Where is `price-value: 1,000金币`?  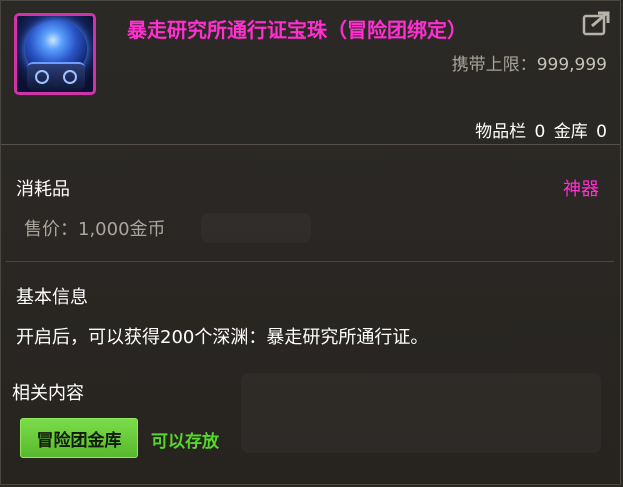 price-value: 1,000金币 is located at coordinates (122, 229).